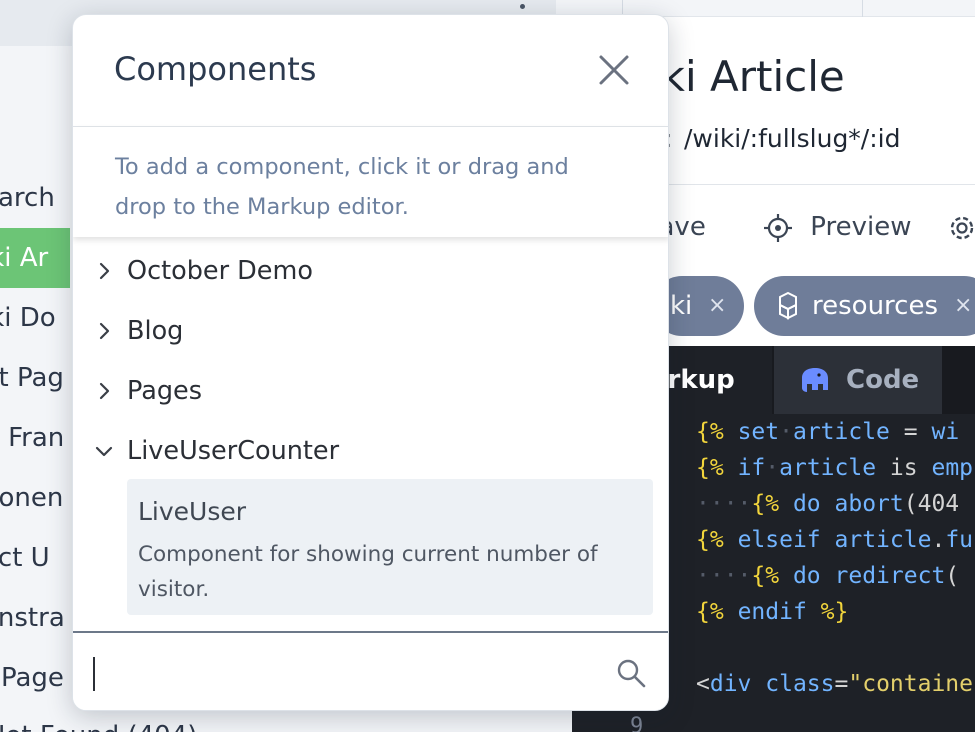 This screenshot has width=975, height=732. I want to click on tree-item-pages: Pages, so click(148, 391).